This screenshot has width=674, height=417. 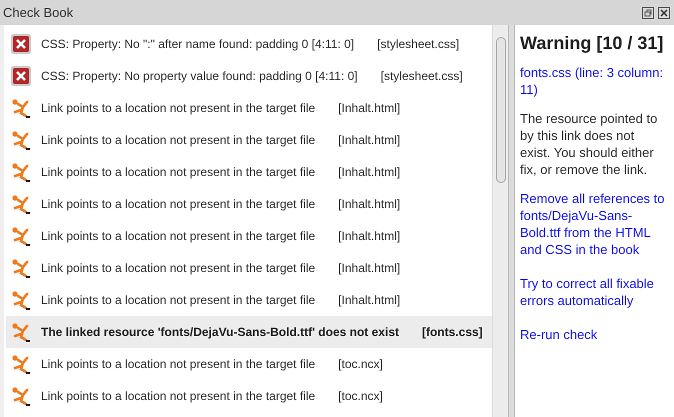 What do you see at coordinates (592, 43) in the screenshot?
I see `warning-heading: Warning [10 / 31]` at bounding box center [592, 43].